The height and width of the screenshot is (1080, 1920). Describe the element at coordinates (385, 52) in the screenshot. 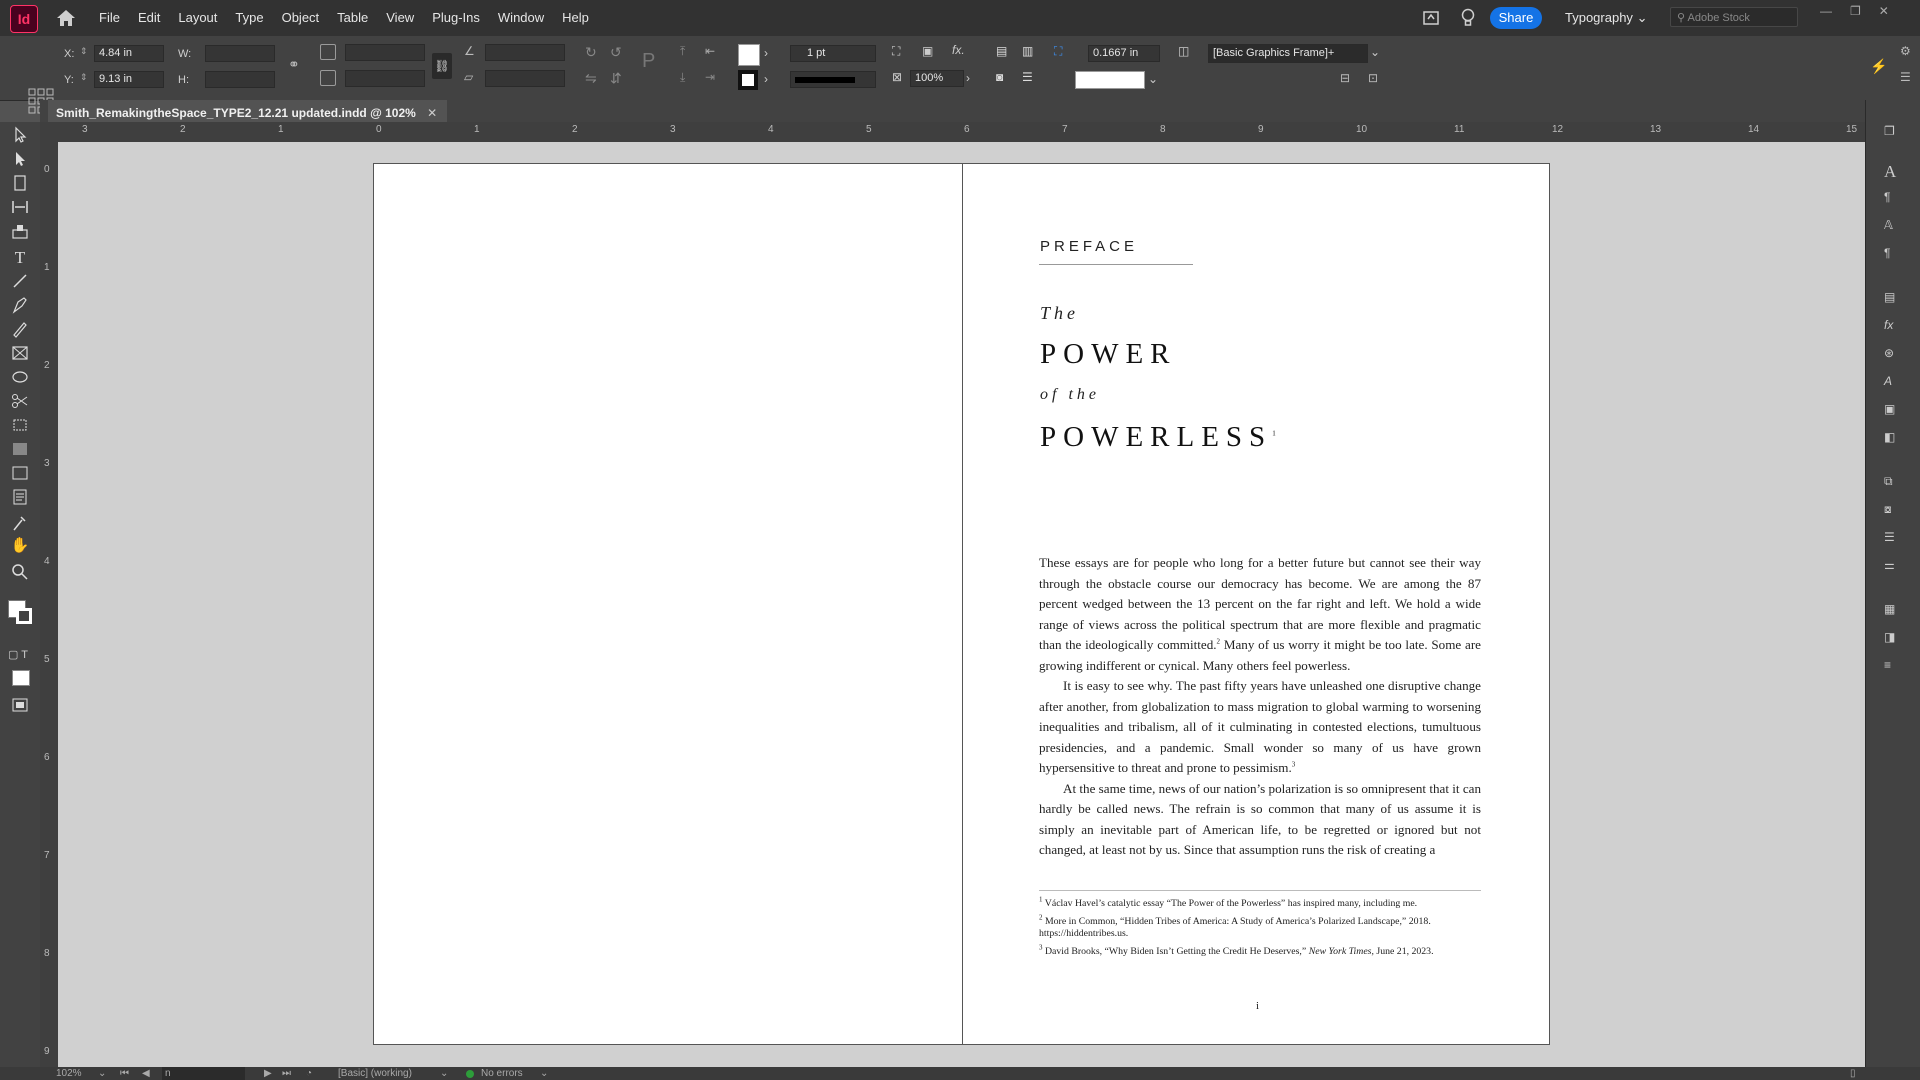

I see `scale-x-field` at that location.